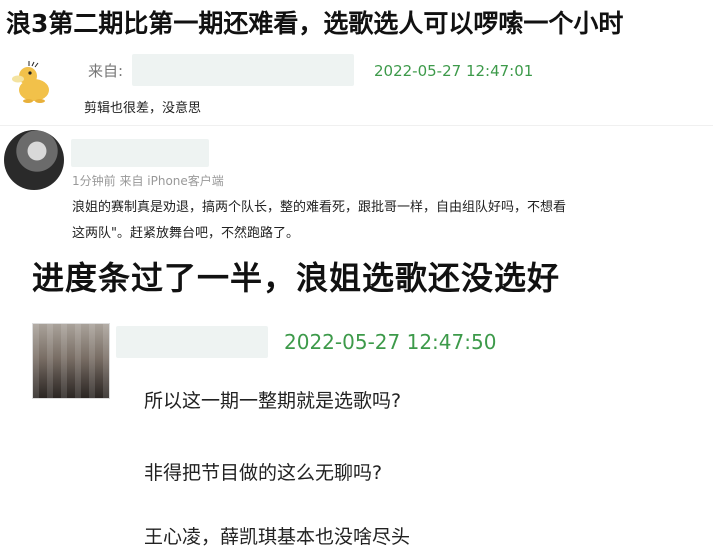 The image size is (713, 551). I want to click on comment1-timestamp: 2022-05-27 12:47:01, so click(454, 71).